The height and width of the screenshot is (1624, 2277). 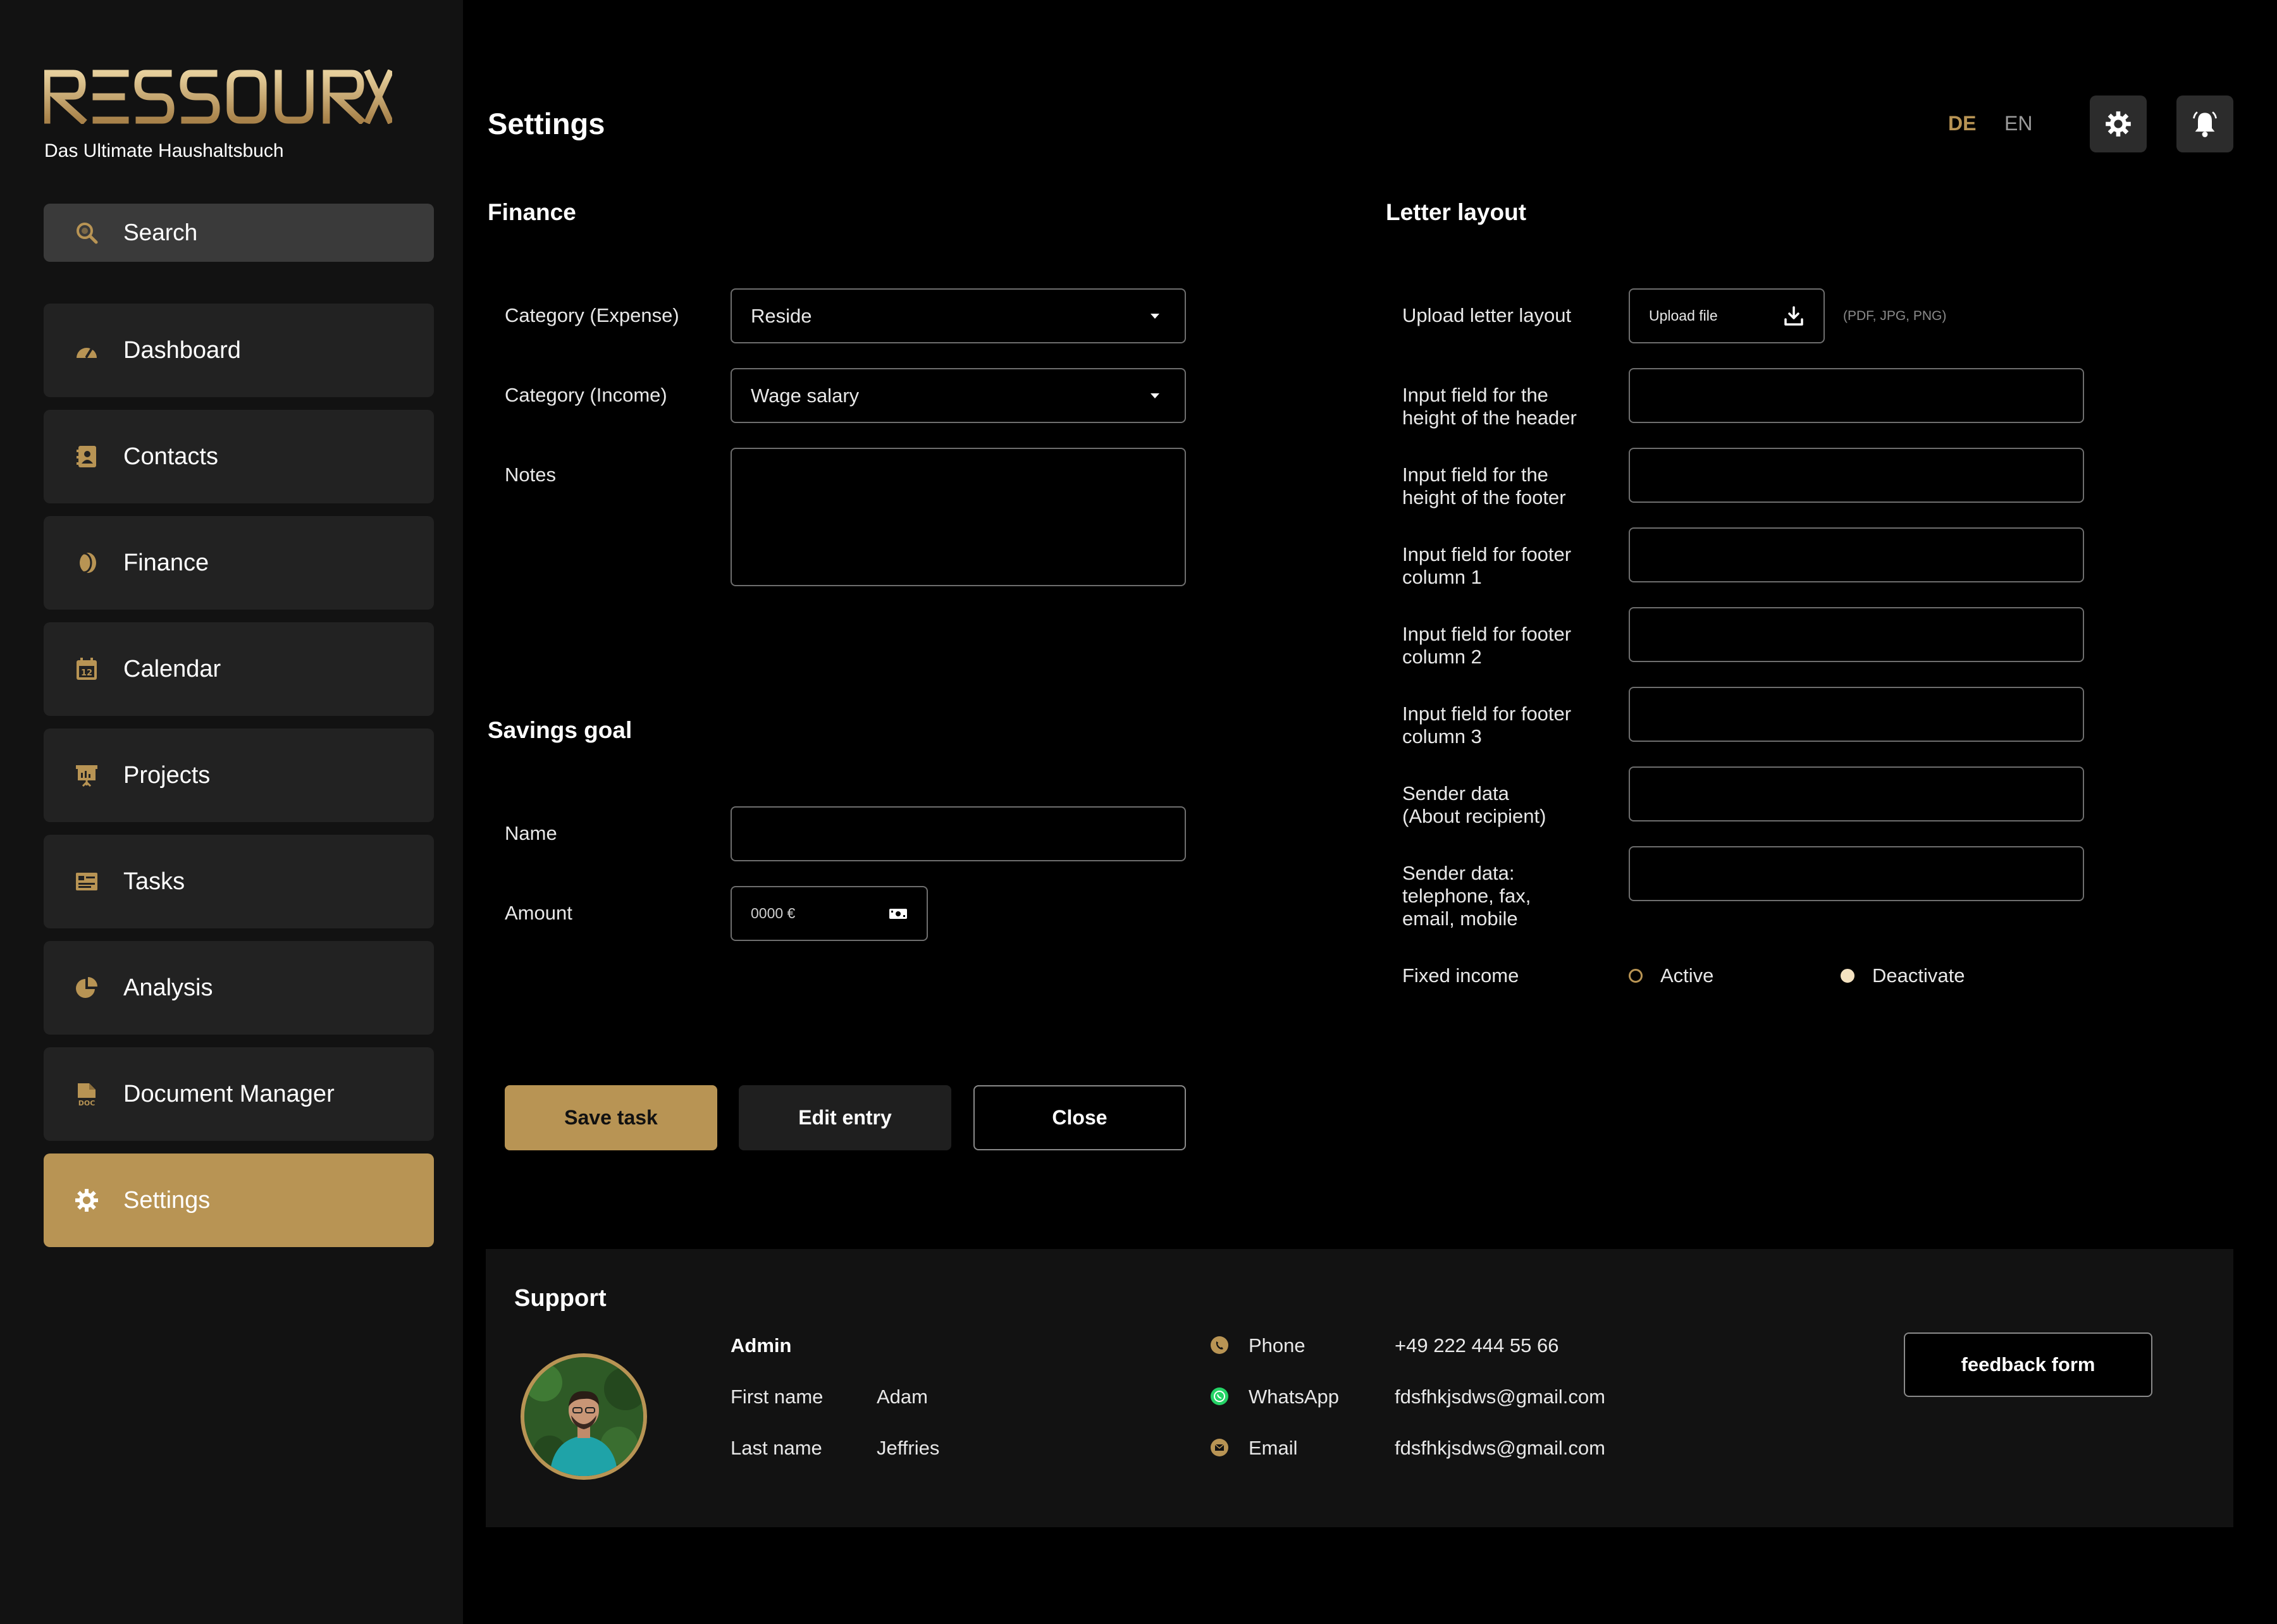 What do you see at coordinates (1460, 975) in the screenshot?
I see `fixed-income-label: Fixed income` at bounding box center [1460, 975].